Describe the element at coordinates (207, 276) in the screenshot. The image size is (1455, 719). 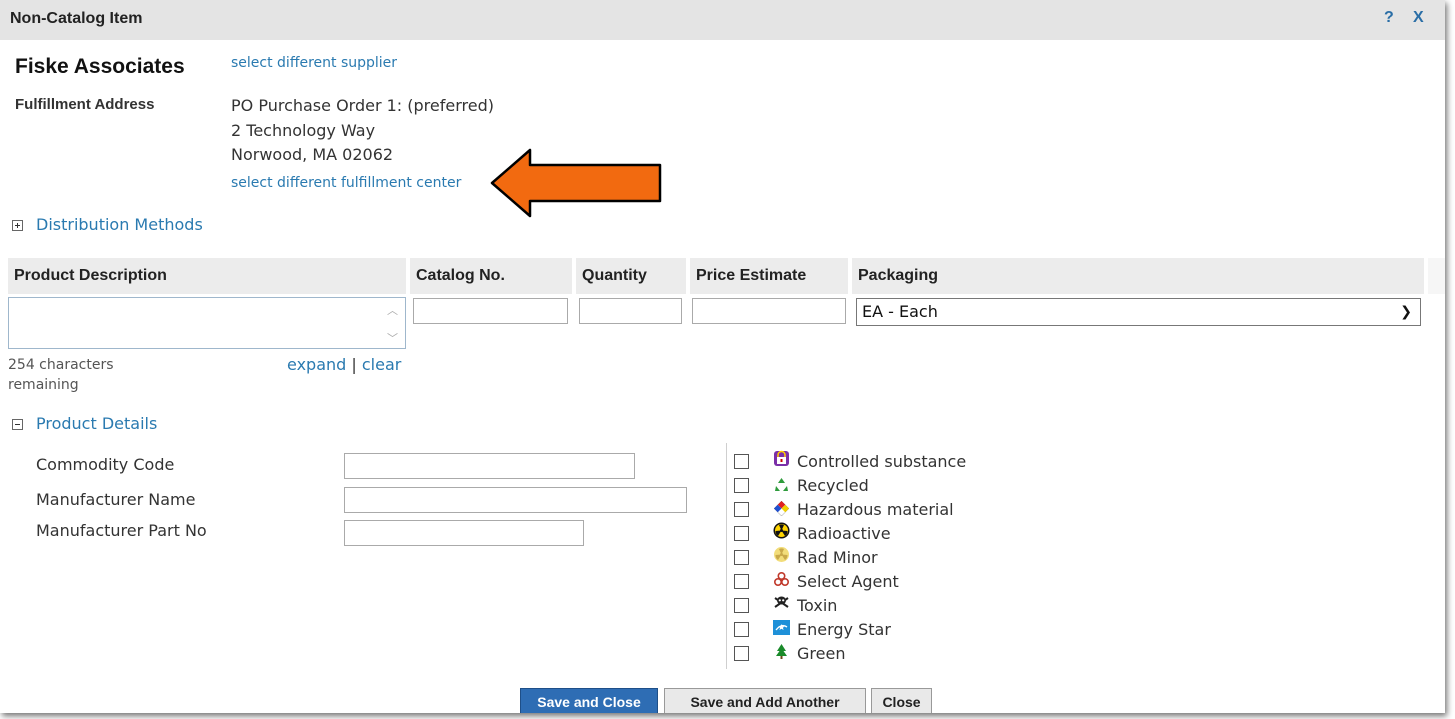
I see `product-description-header: Product Description` at that location.